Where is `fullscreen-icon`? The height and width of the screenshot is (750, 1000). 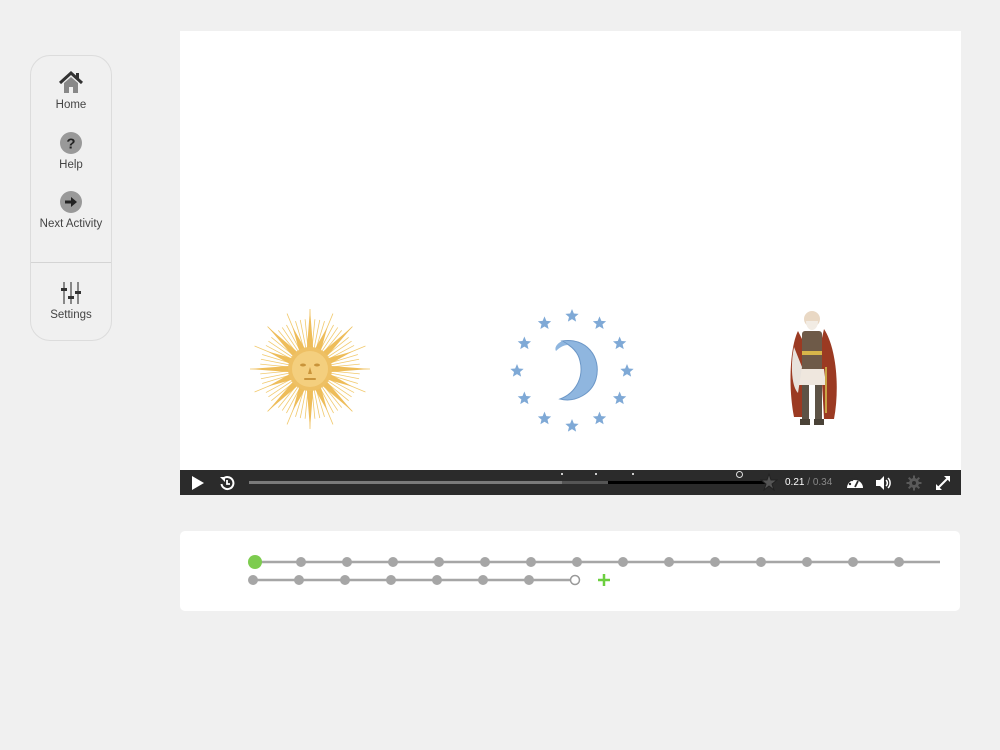 fullscreen-icon is located at coordinates (943, 482).